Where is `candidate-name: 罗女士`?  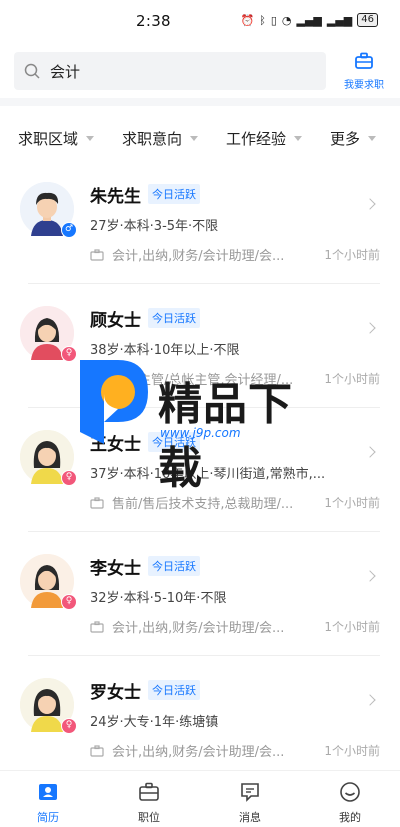 candidate-name: 罗女士 is located at coordinates (115, 693).